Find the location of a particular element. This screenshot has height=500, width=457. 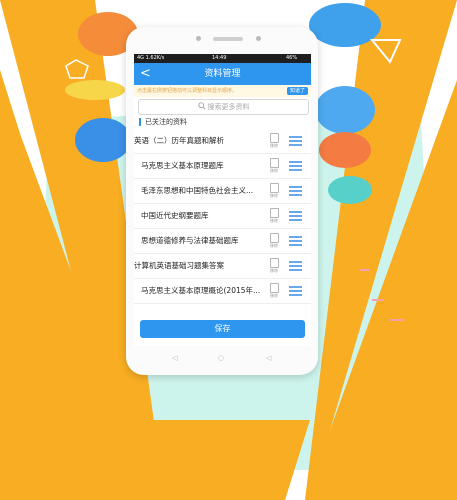

teal-ball-right is located at coordinates (350, 190).